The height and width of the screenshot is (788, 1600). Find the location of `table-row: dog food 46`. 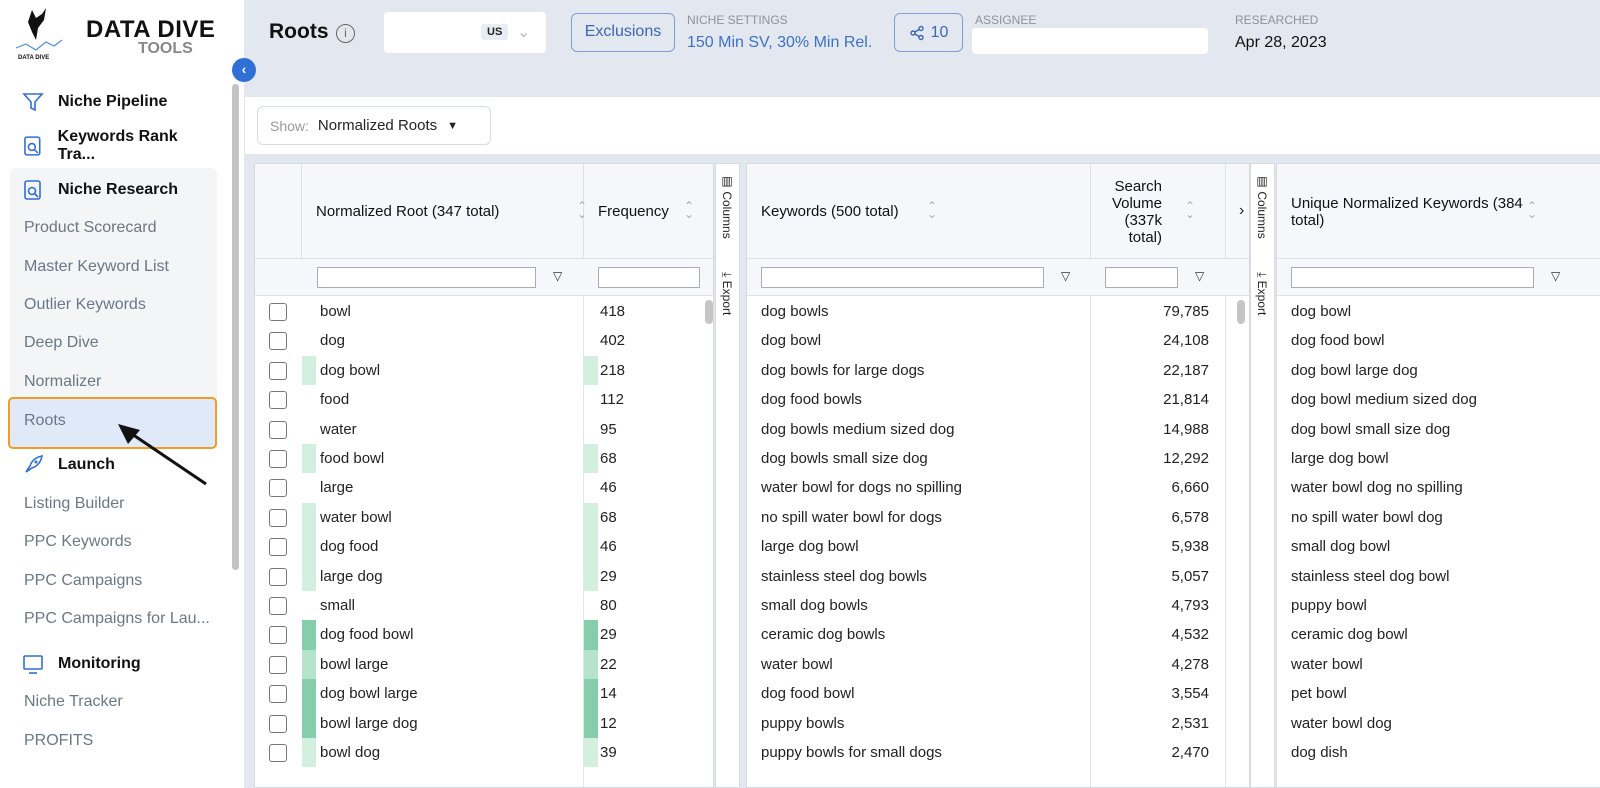

table-row: dog food 46 is located at coordinates (484, 547).